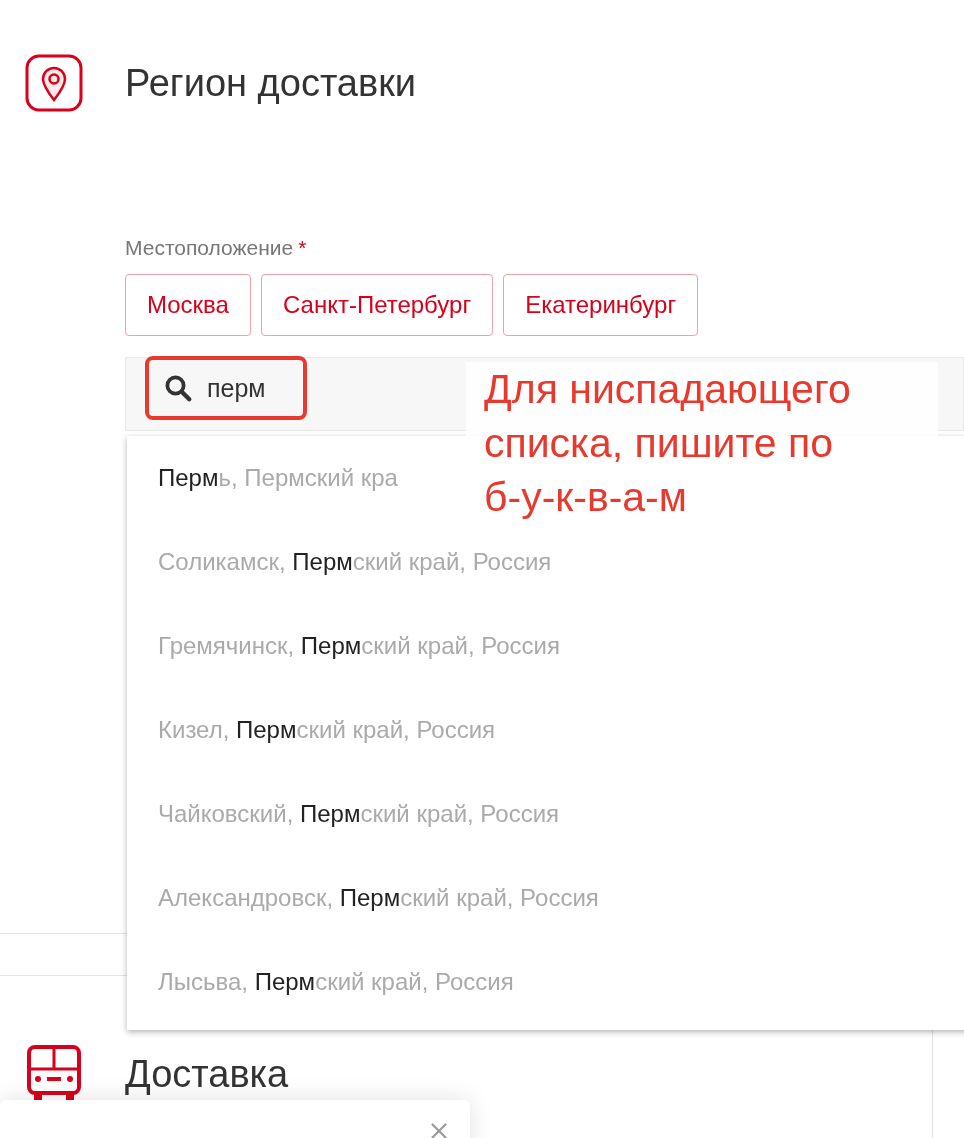  Describe the element at coordinates (545, 814) in the screenshot. I see `dropdown-option: Чайковский, Пермский край, Россия` at that location.